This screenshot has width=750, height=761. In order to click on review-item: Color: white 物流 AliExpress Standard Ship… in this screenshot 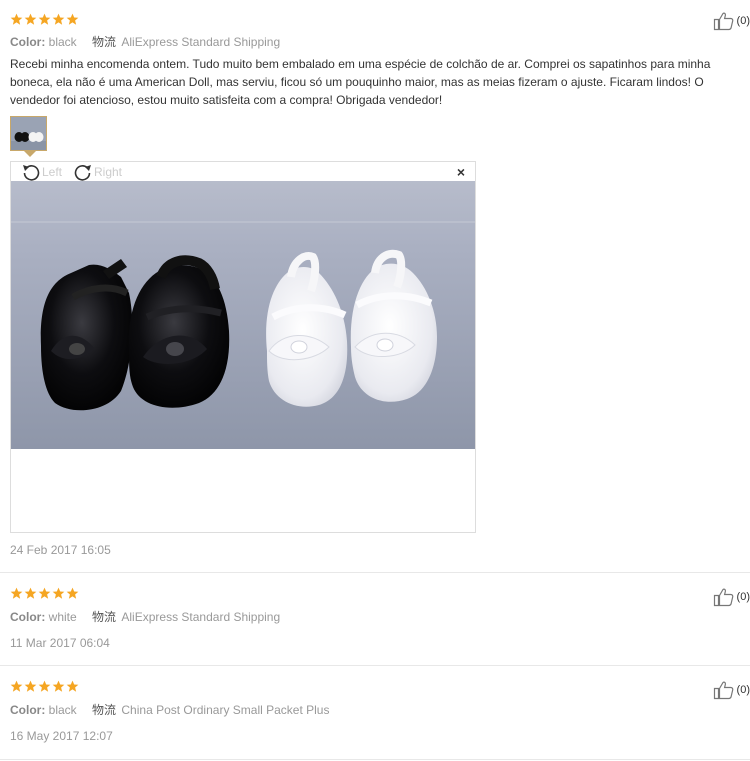, I will do `click(375, 619)`.